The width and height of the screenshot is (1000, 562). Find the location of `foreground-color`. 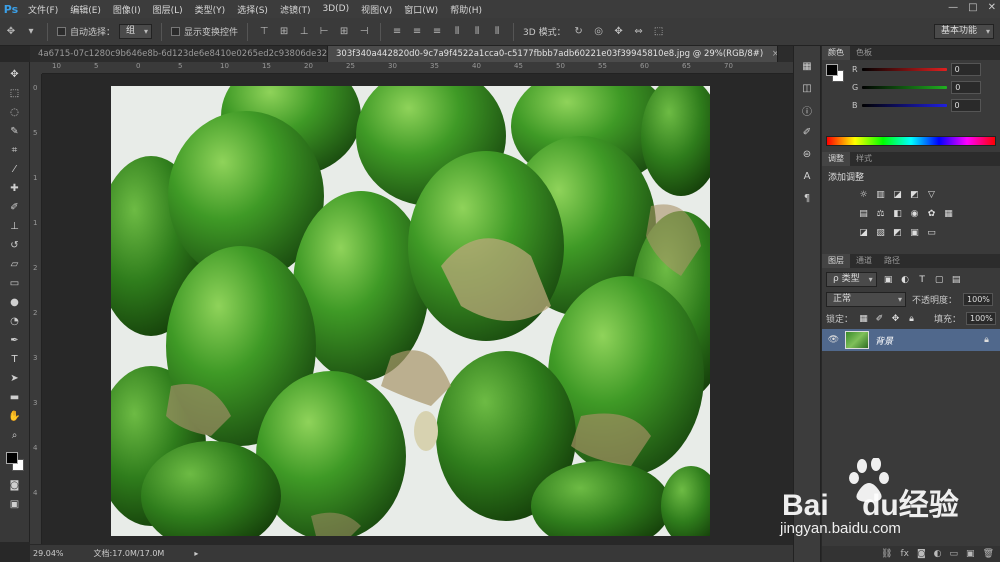

foreground-color is located at coordinates (11, 458).